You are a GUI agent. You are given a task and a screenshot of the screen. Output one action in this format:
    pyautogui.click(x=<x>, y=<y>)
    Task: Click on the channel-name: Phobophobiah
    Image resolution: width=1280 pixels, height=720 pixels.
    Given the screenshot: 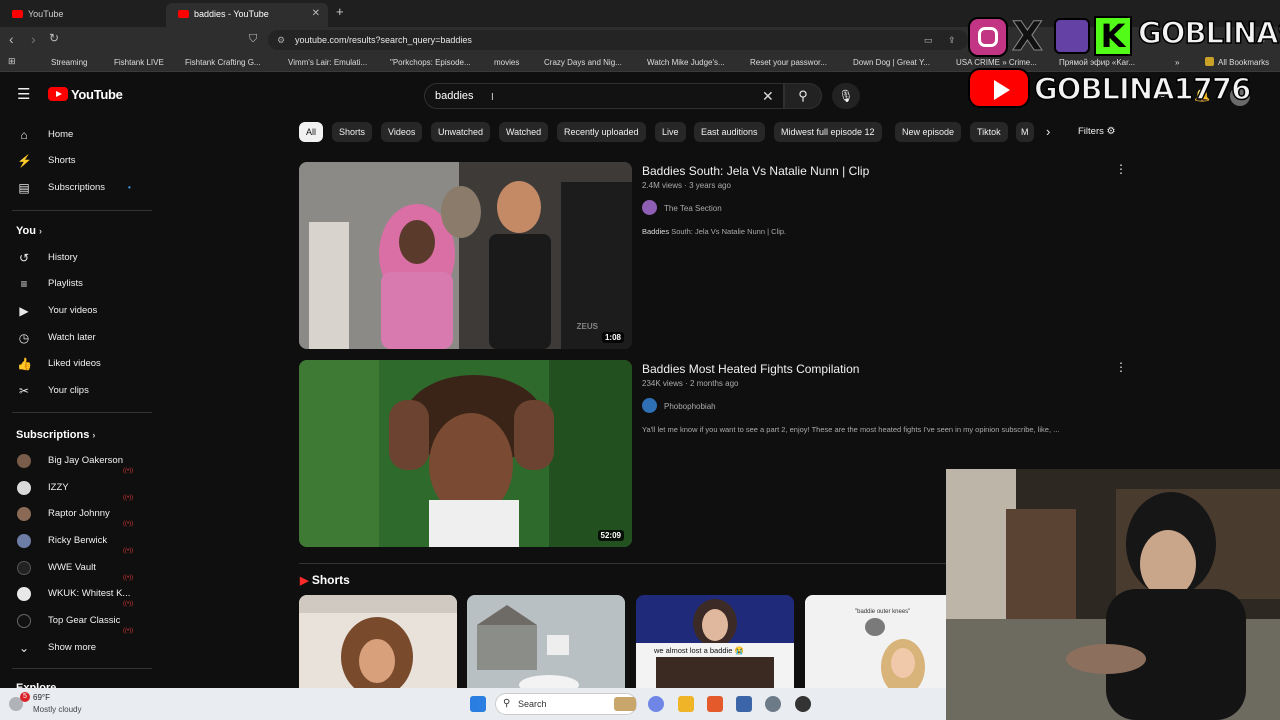 What is the action you would take?
    pyautogui.click(x=690, y=406)
    